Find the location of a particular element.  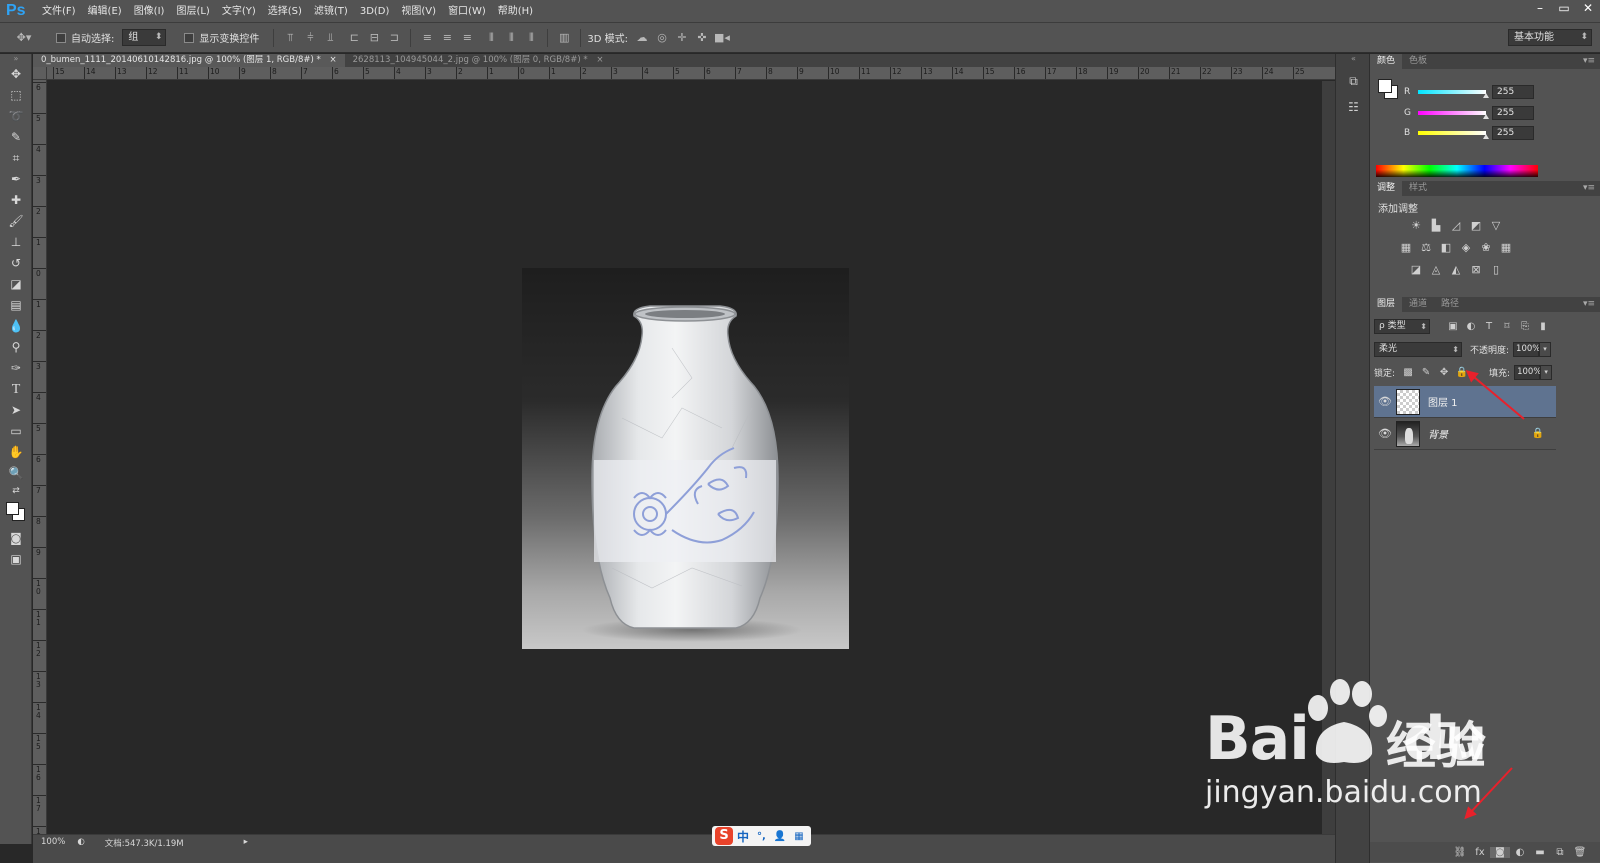

vibrance-icon: ▽ is located at coordinates (1496, 226).